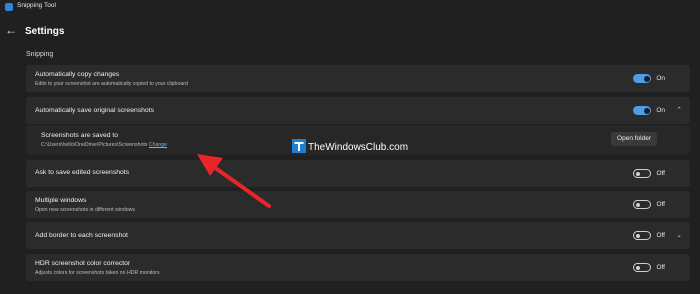 The height and width of the screenshot is (294, 700). What do you see at coordinates (358, 147) in the screenshot?
I see `watermark-text: TheWindowsClub.com` at bounding box center [358, 147].